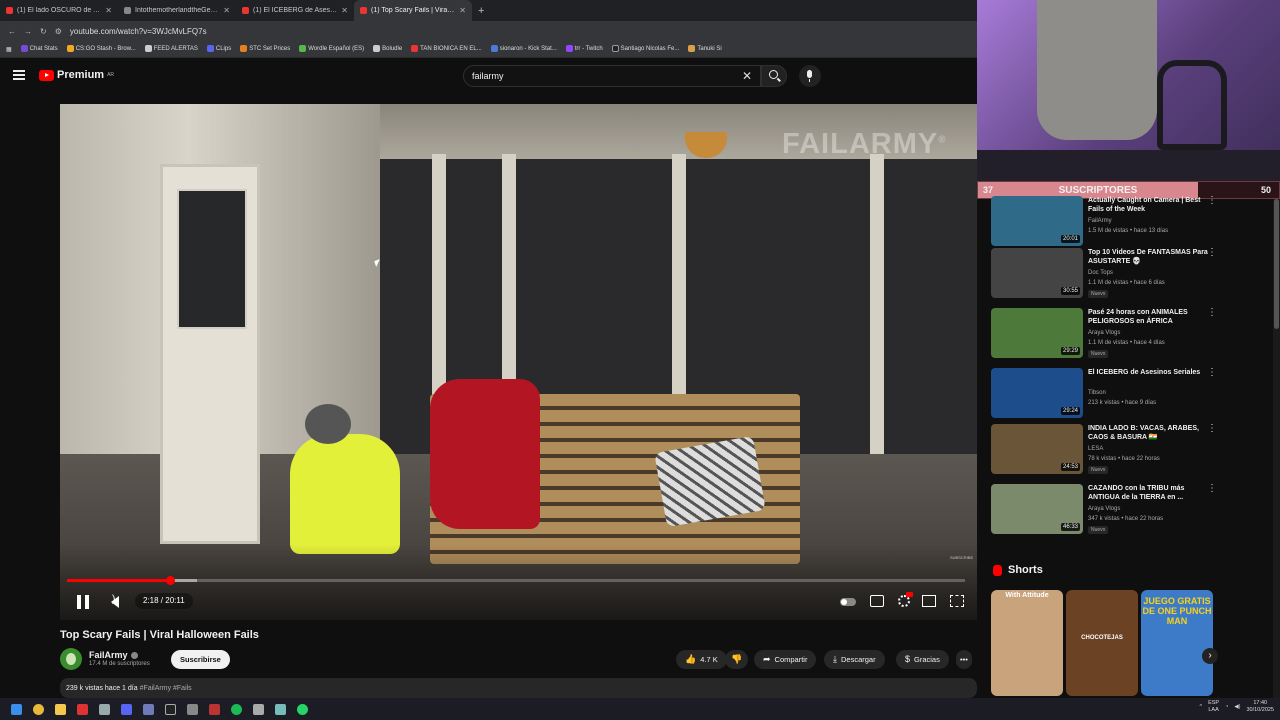  What do you see at coordinates (1177, 643) in the screenshot?
I see `short-card: JUEGO GRATIS DE ONE PUNCH MAN` at bounding box center [1177, 643].